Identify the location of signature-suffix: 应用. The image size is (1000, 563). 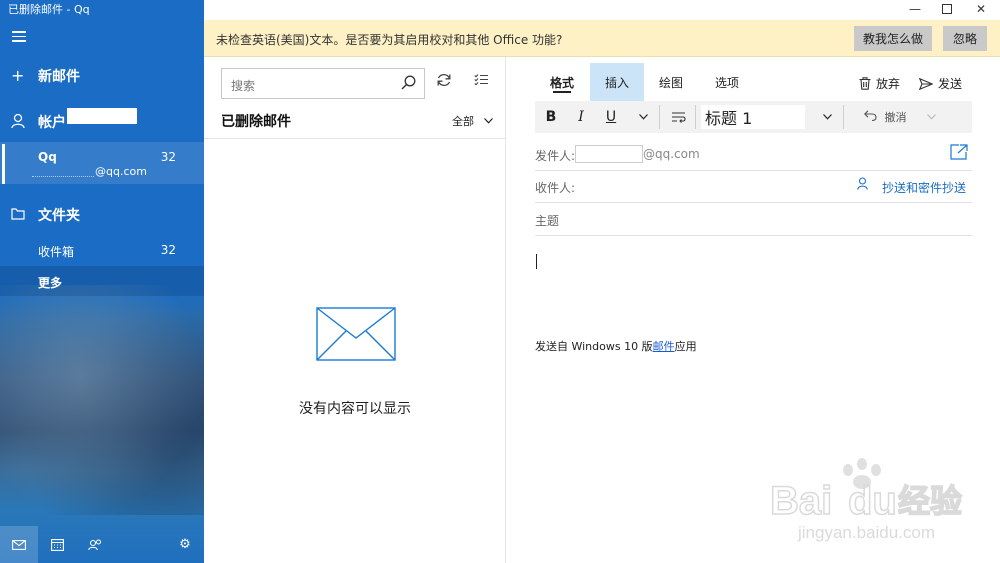
(685, 346).